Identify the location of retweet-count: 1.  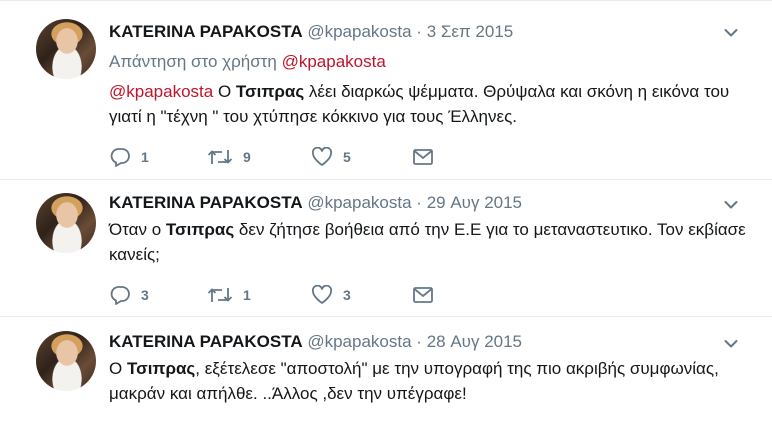
(247, 295).